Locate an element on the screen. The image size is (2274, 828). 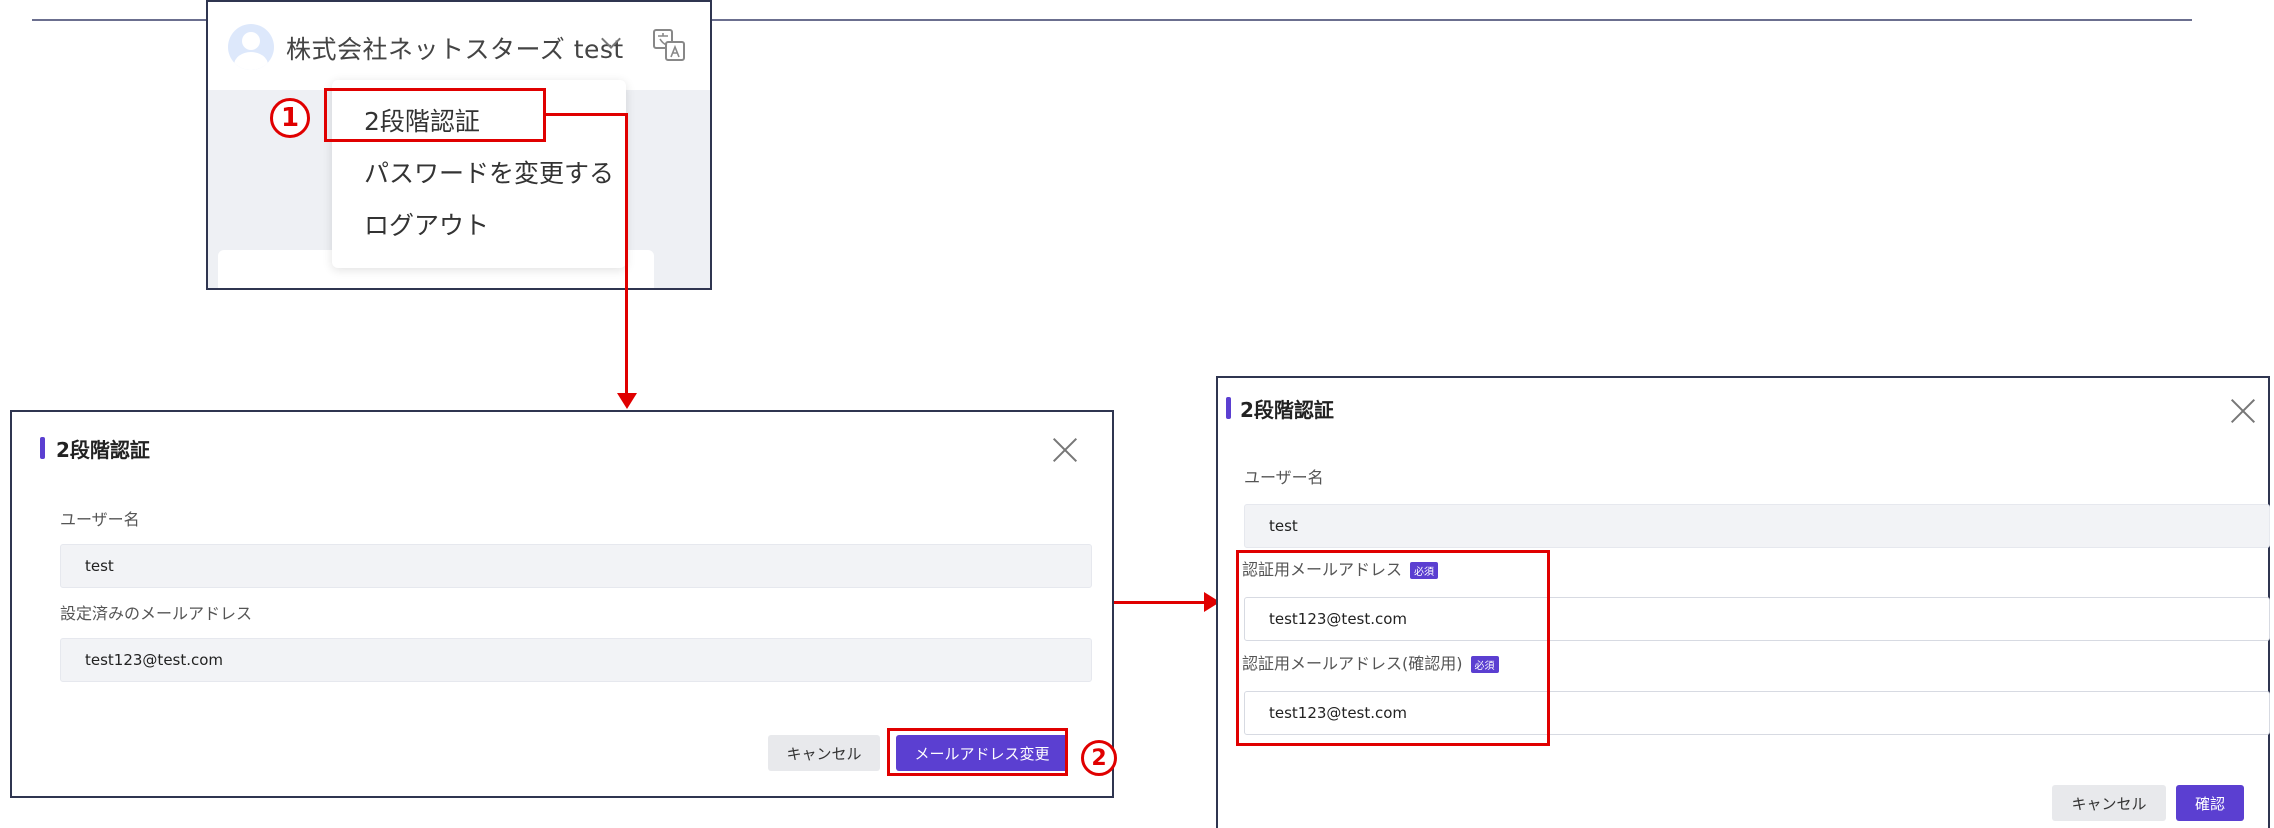
company-account-name: 株式会社ネットスターズ test is located at coordinates (455, 48).